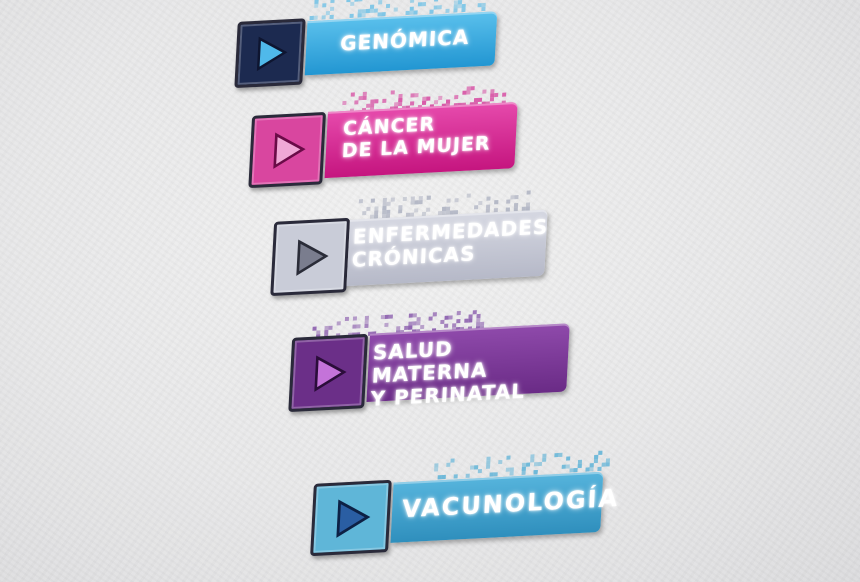 The height and width of the screenshot is (582, 860). I want to click on badge-label: VACUNOLOGÍA, so click(510, 503).